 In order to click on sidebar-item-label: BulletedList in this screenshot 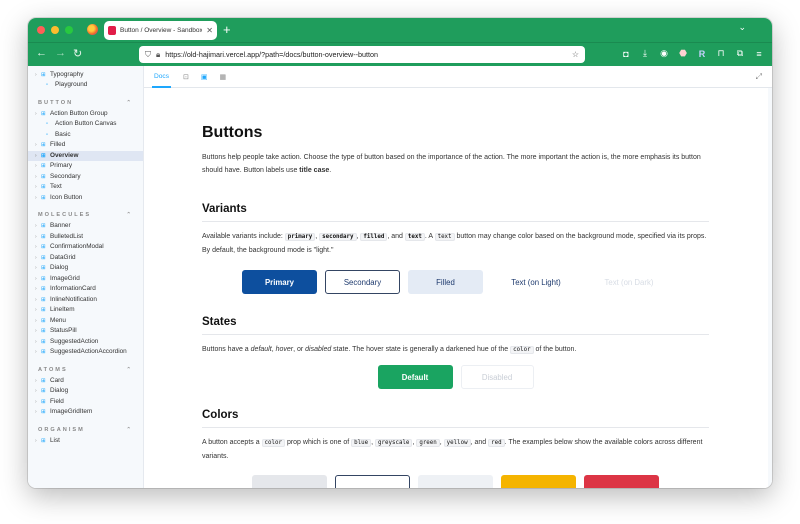, I will do `click(67, 236)`.